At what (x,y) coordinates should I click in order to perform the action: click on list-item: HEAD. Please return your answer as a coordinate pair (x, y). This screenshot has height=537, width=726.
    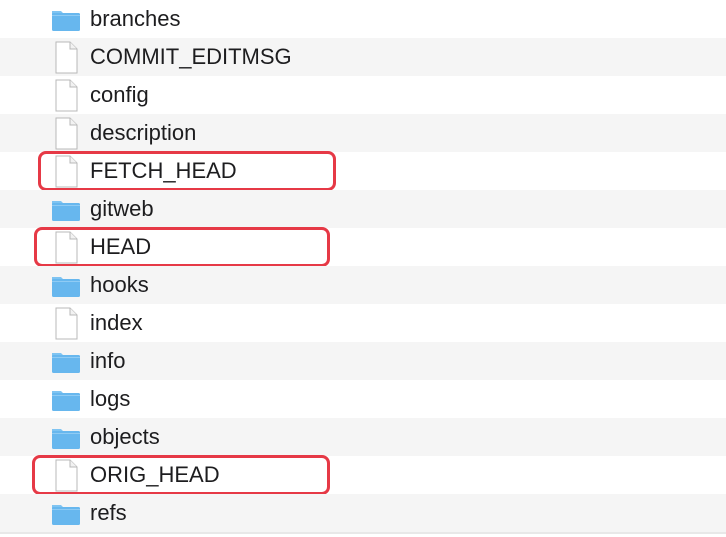
    Looking at the image, I should click on (363, 247).